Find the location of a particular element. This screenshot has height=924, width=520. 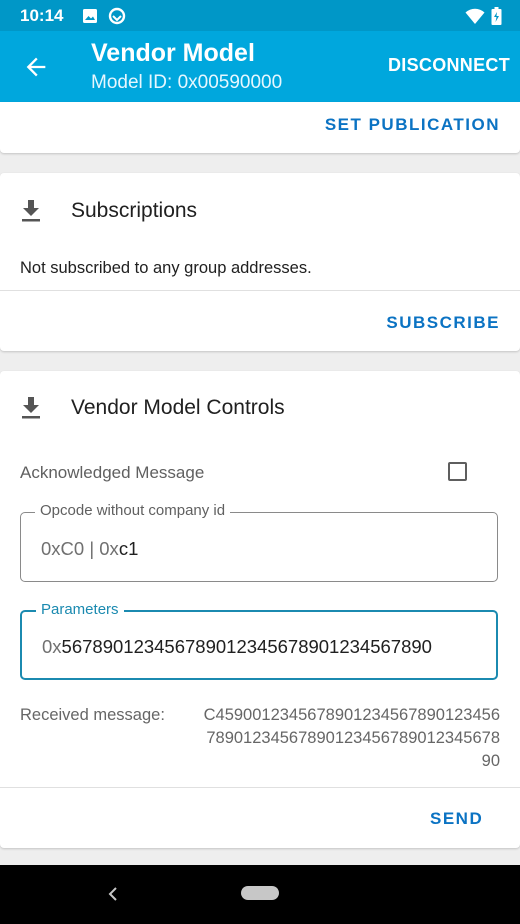

publication-card: SET PUBLICATION is located at coordinates (260, 127).